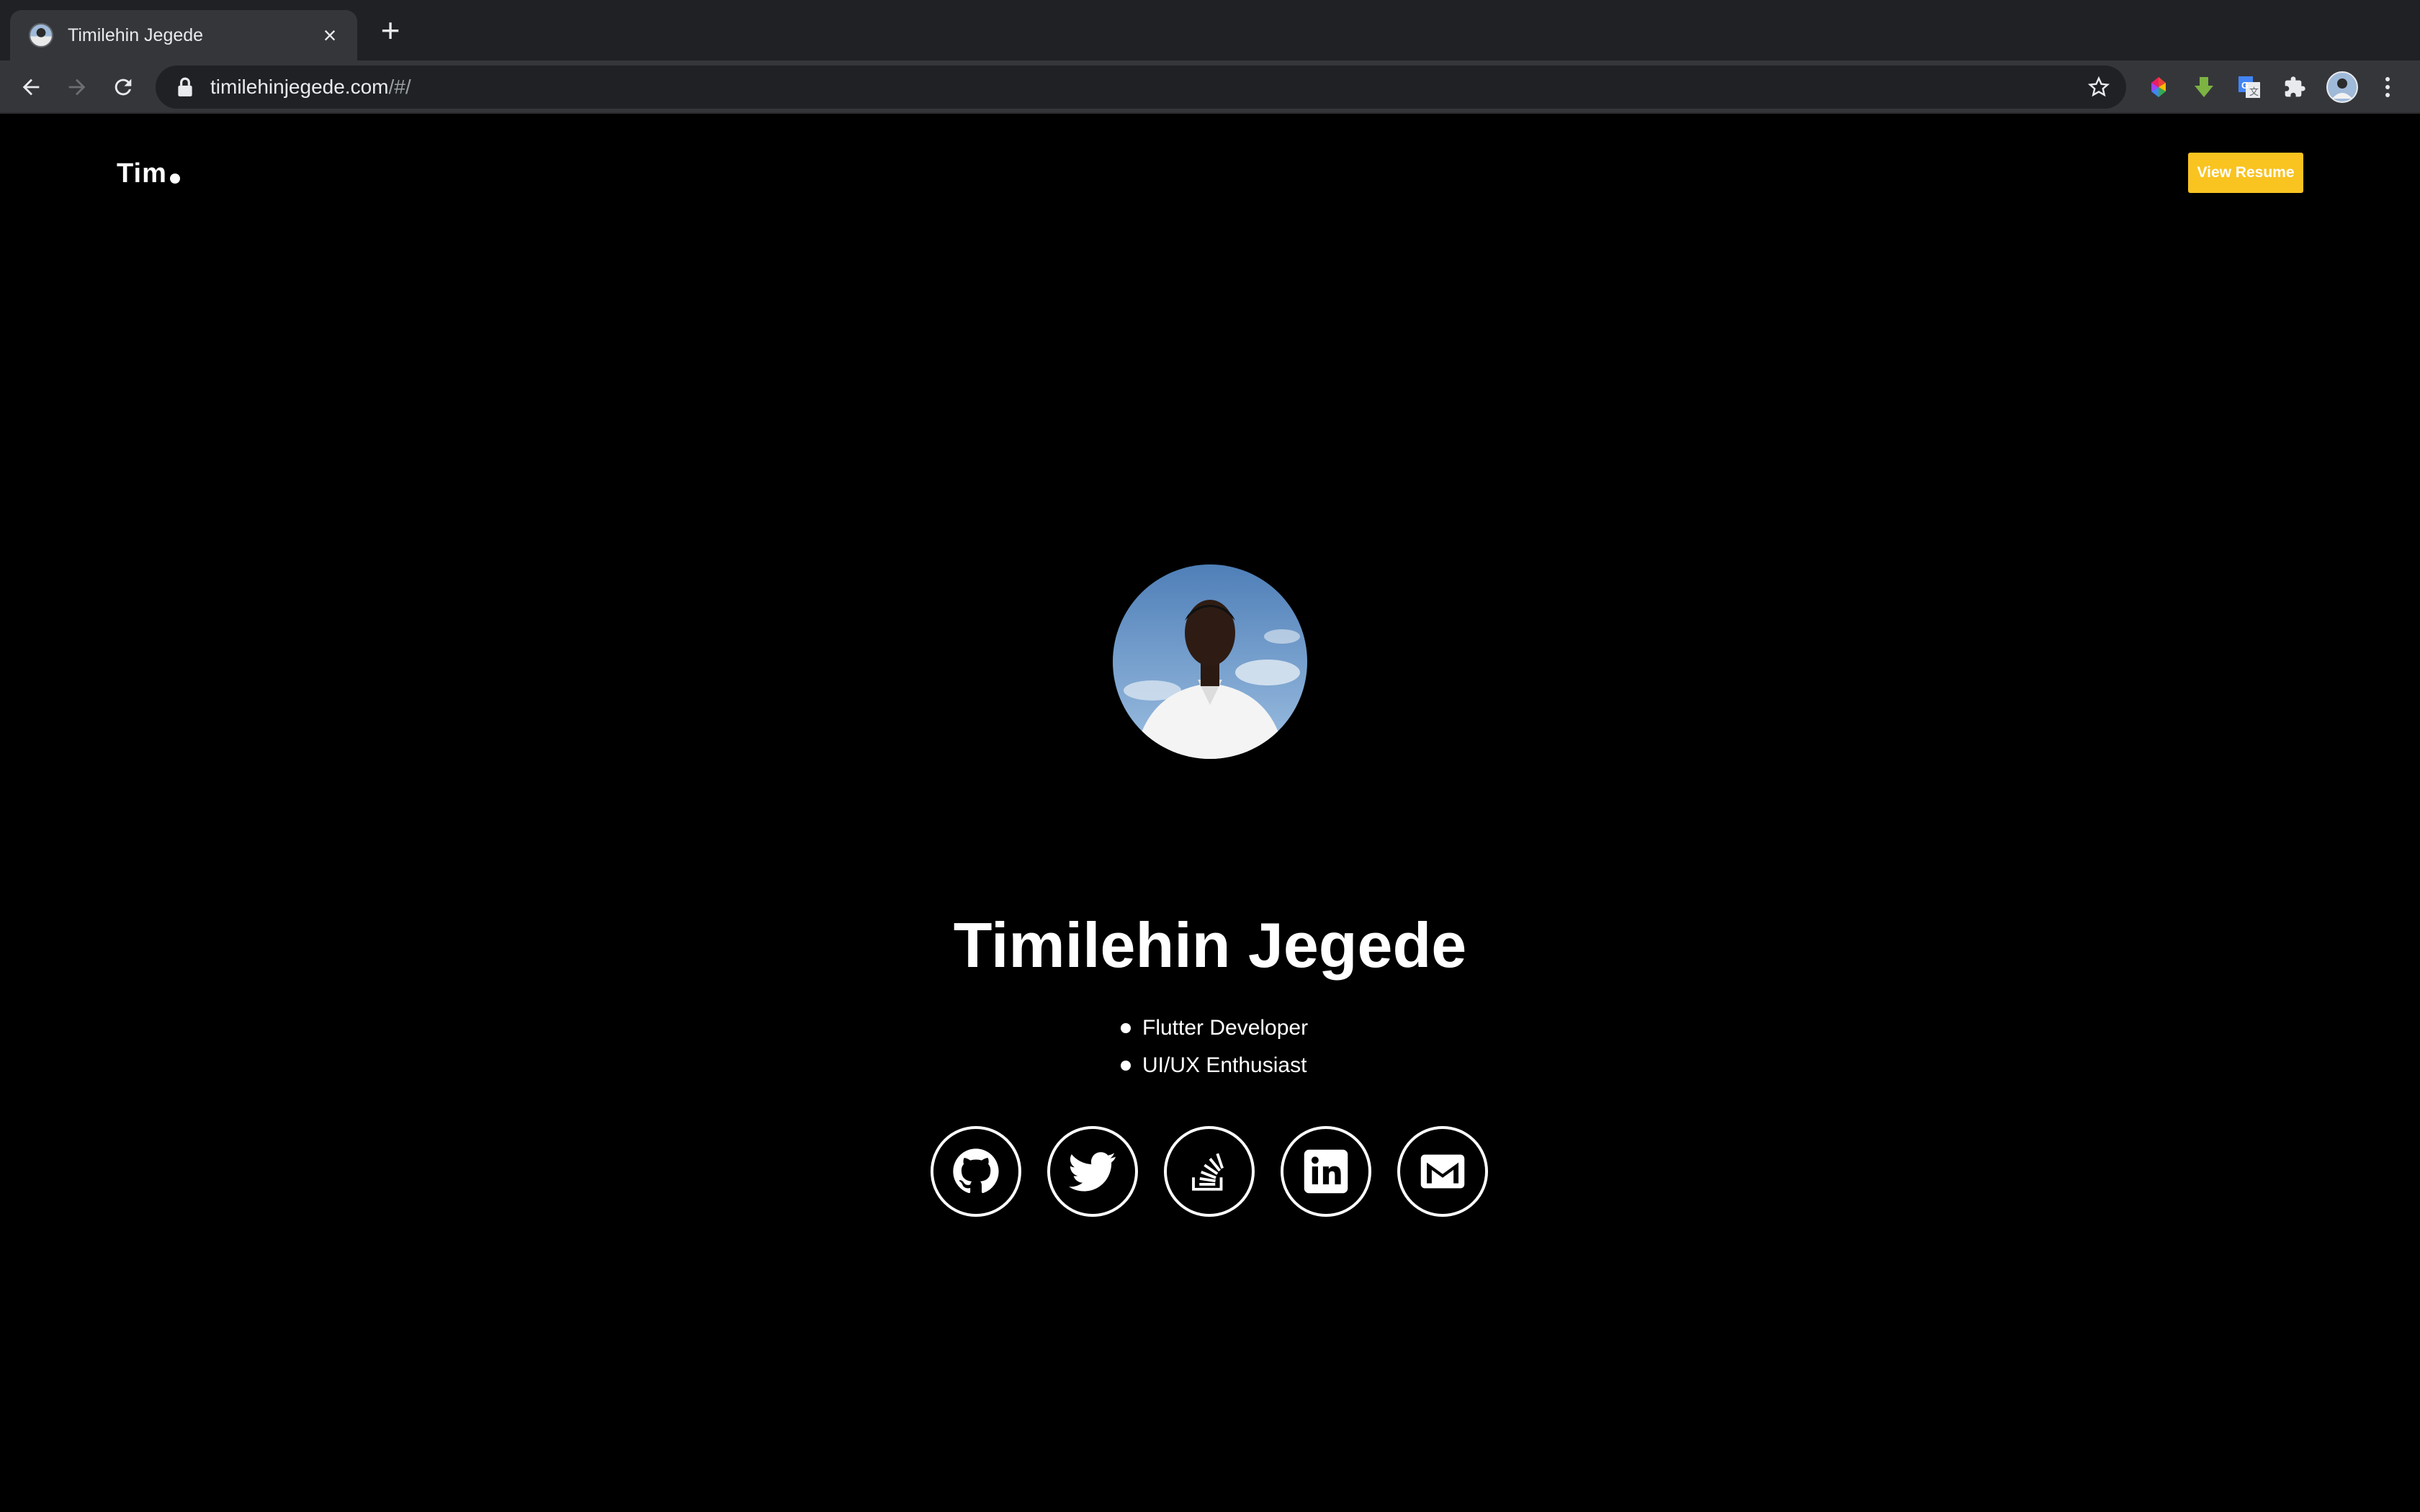 The height and width of the screenshot is (1512, 2420). I want to click on profile-photo, so click(1210, 661).